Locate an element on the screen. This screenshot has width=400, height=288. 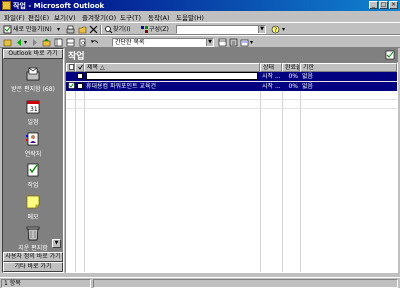
shortcut-contacts: 연락처 is located at coordinates (33, 144).